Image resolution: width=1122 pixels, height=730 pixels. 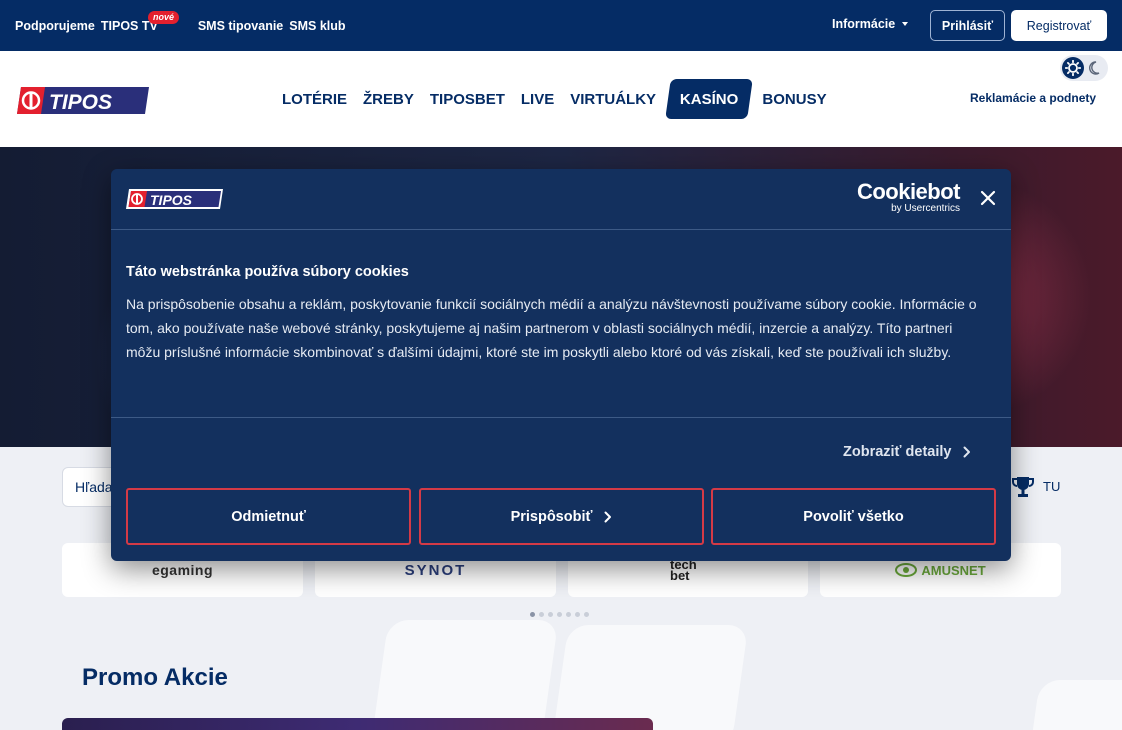 I want to click on cookiebot-logo: Cookiebot by Usercentrics, so click(x=908, y=196).